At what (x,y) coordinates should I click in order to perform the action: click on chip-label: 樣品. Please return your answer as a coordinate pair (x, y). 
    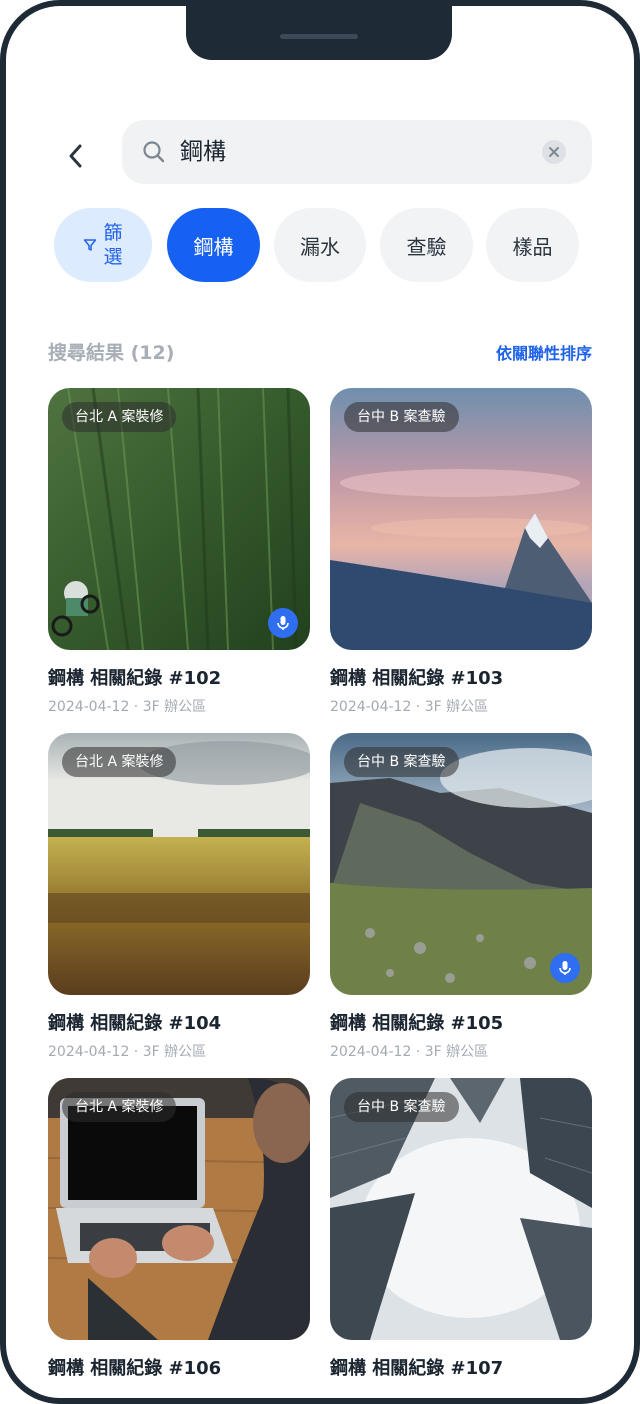
    Looking at the image, I should click on (532, 246).